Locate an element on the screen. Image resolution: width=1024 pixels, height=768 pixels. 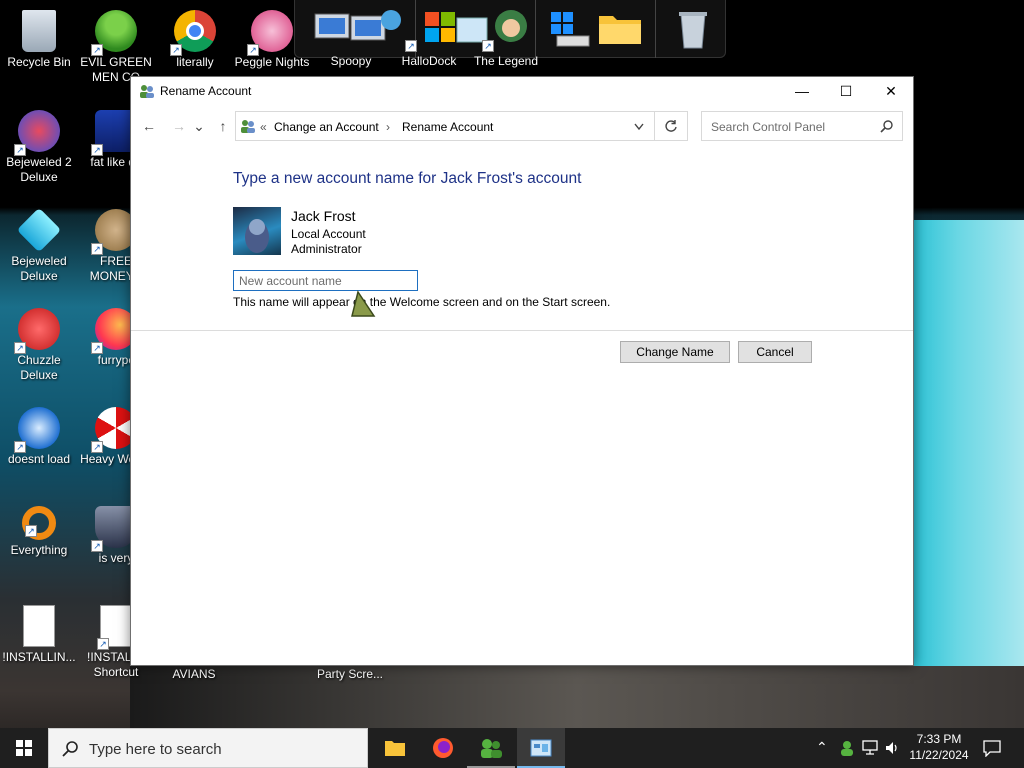
user-accounts-icon is located at coordinates (147, 91).